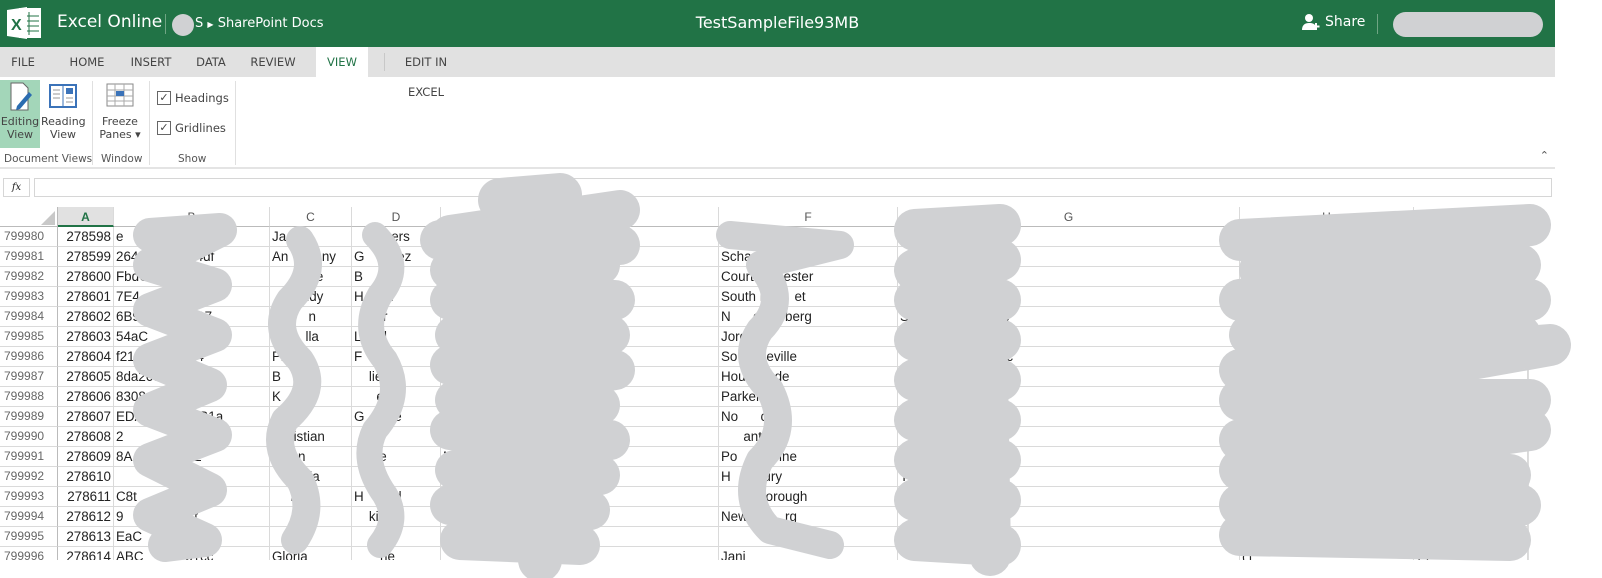 This screenshot has width=1602, height=578. Describe the element at coordinates (311, 477) in the screenshot. I see `cell-c: audia` at that location.